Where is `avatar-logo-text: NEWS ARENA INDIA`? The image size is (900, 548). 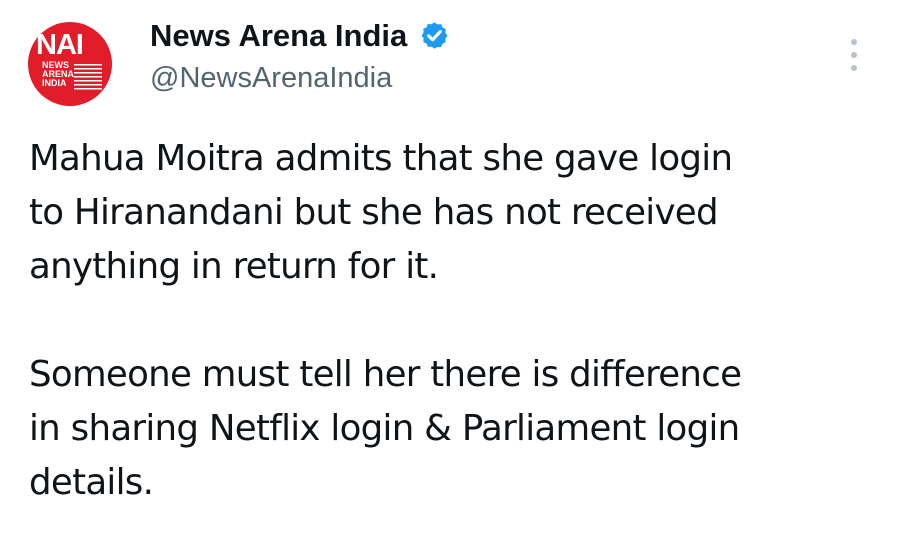
avatar-logo-text: NEWS ARENA INDIA is located at coordinates (58, 74).